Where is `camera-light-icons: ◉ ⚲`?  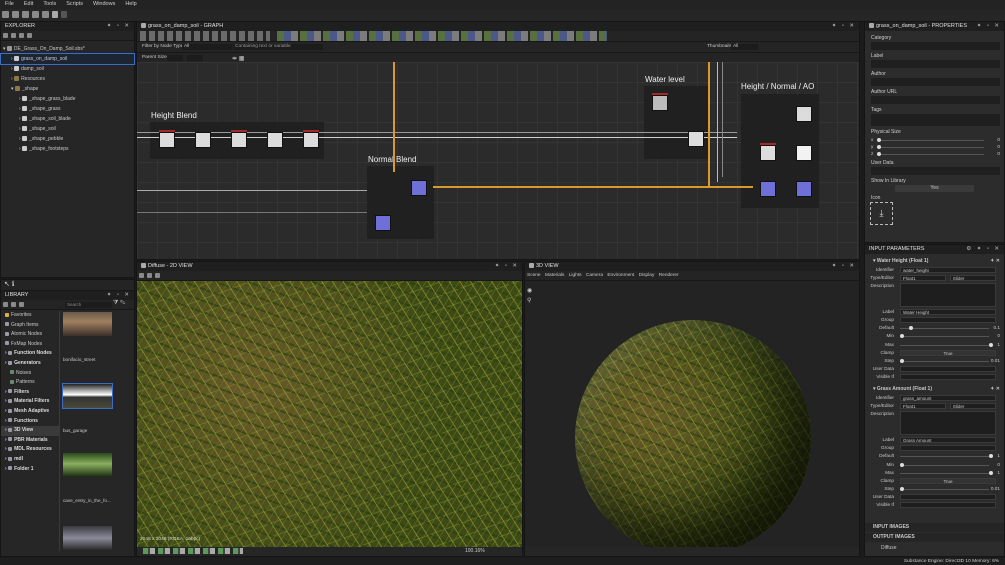 camera-light-icons: ◉ ⚲ is located at coordinates (529, 296).